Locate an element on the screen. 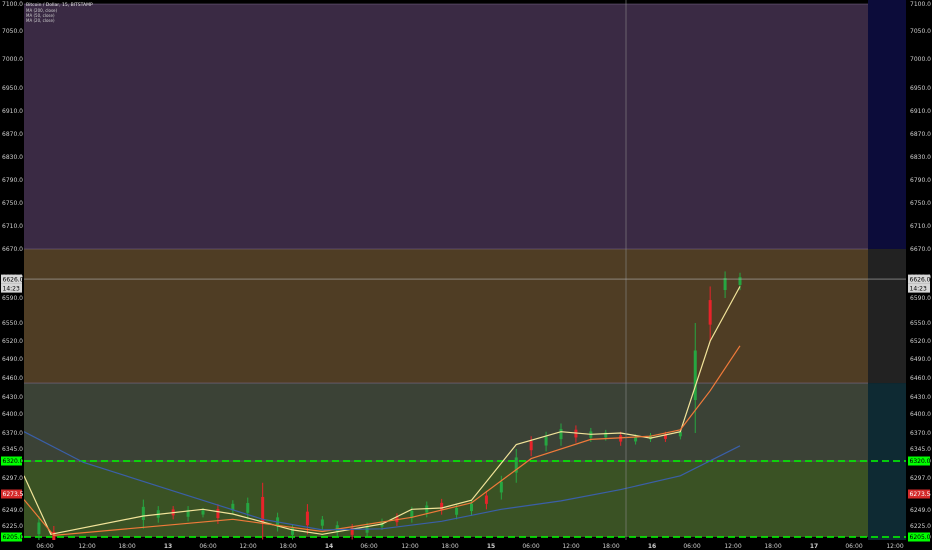 This screenshot has width=932, height=550. future-area is located at coordinates (887, 270).